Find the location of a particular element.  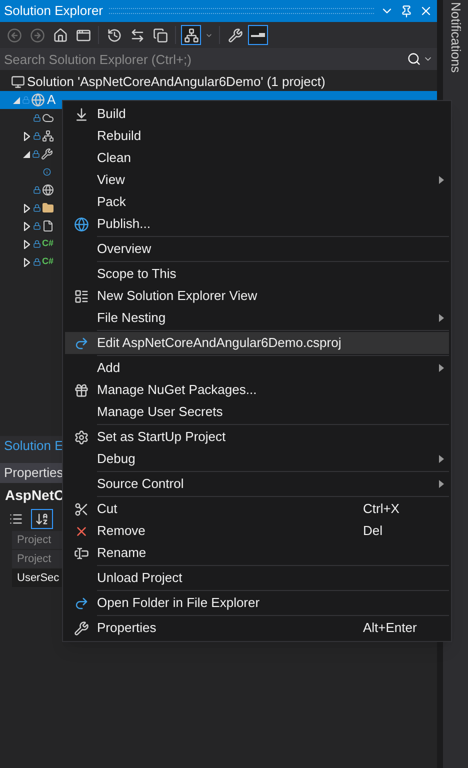

menu-label: Edit AspNetCoreAndAngular6Demo.csproj is located at coordinates (219, 343).